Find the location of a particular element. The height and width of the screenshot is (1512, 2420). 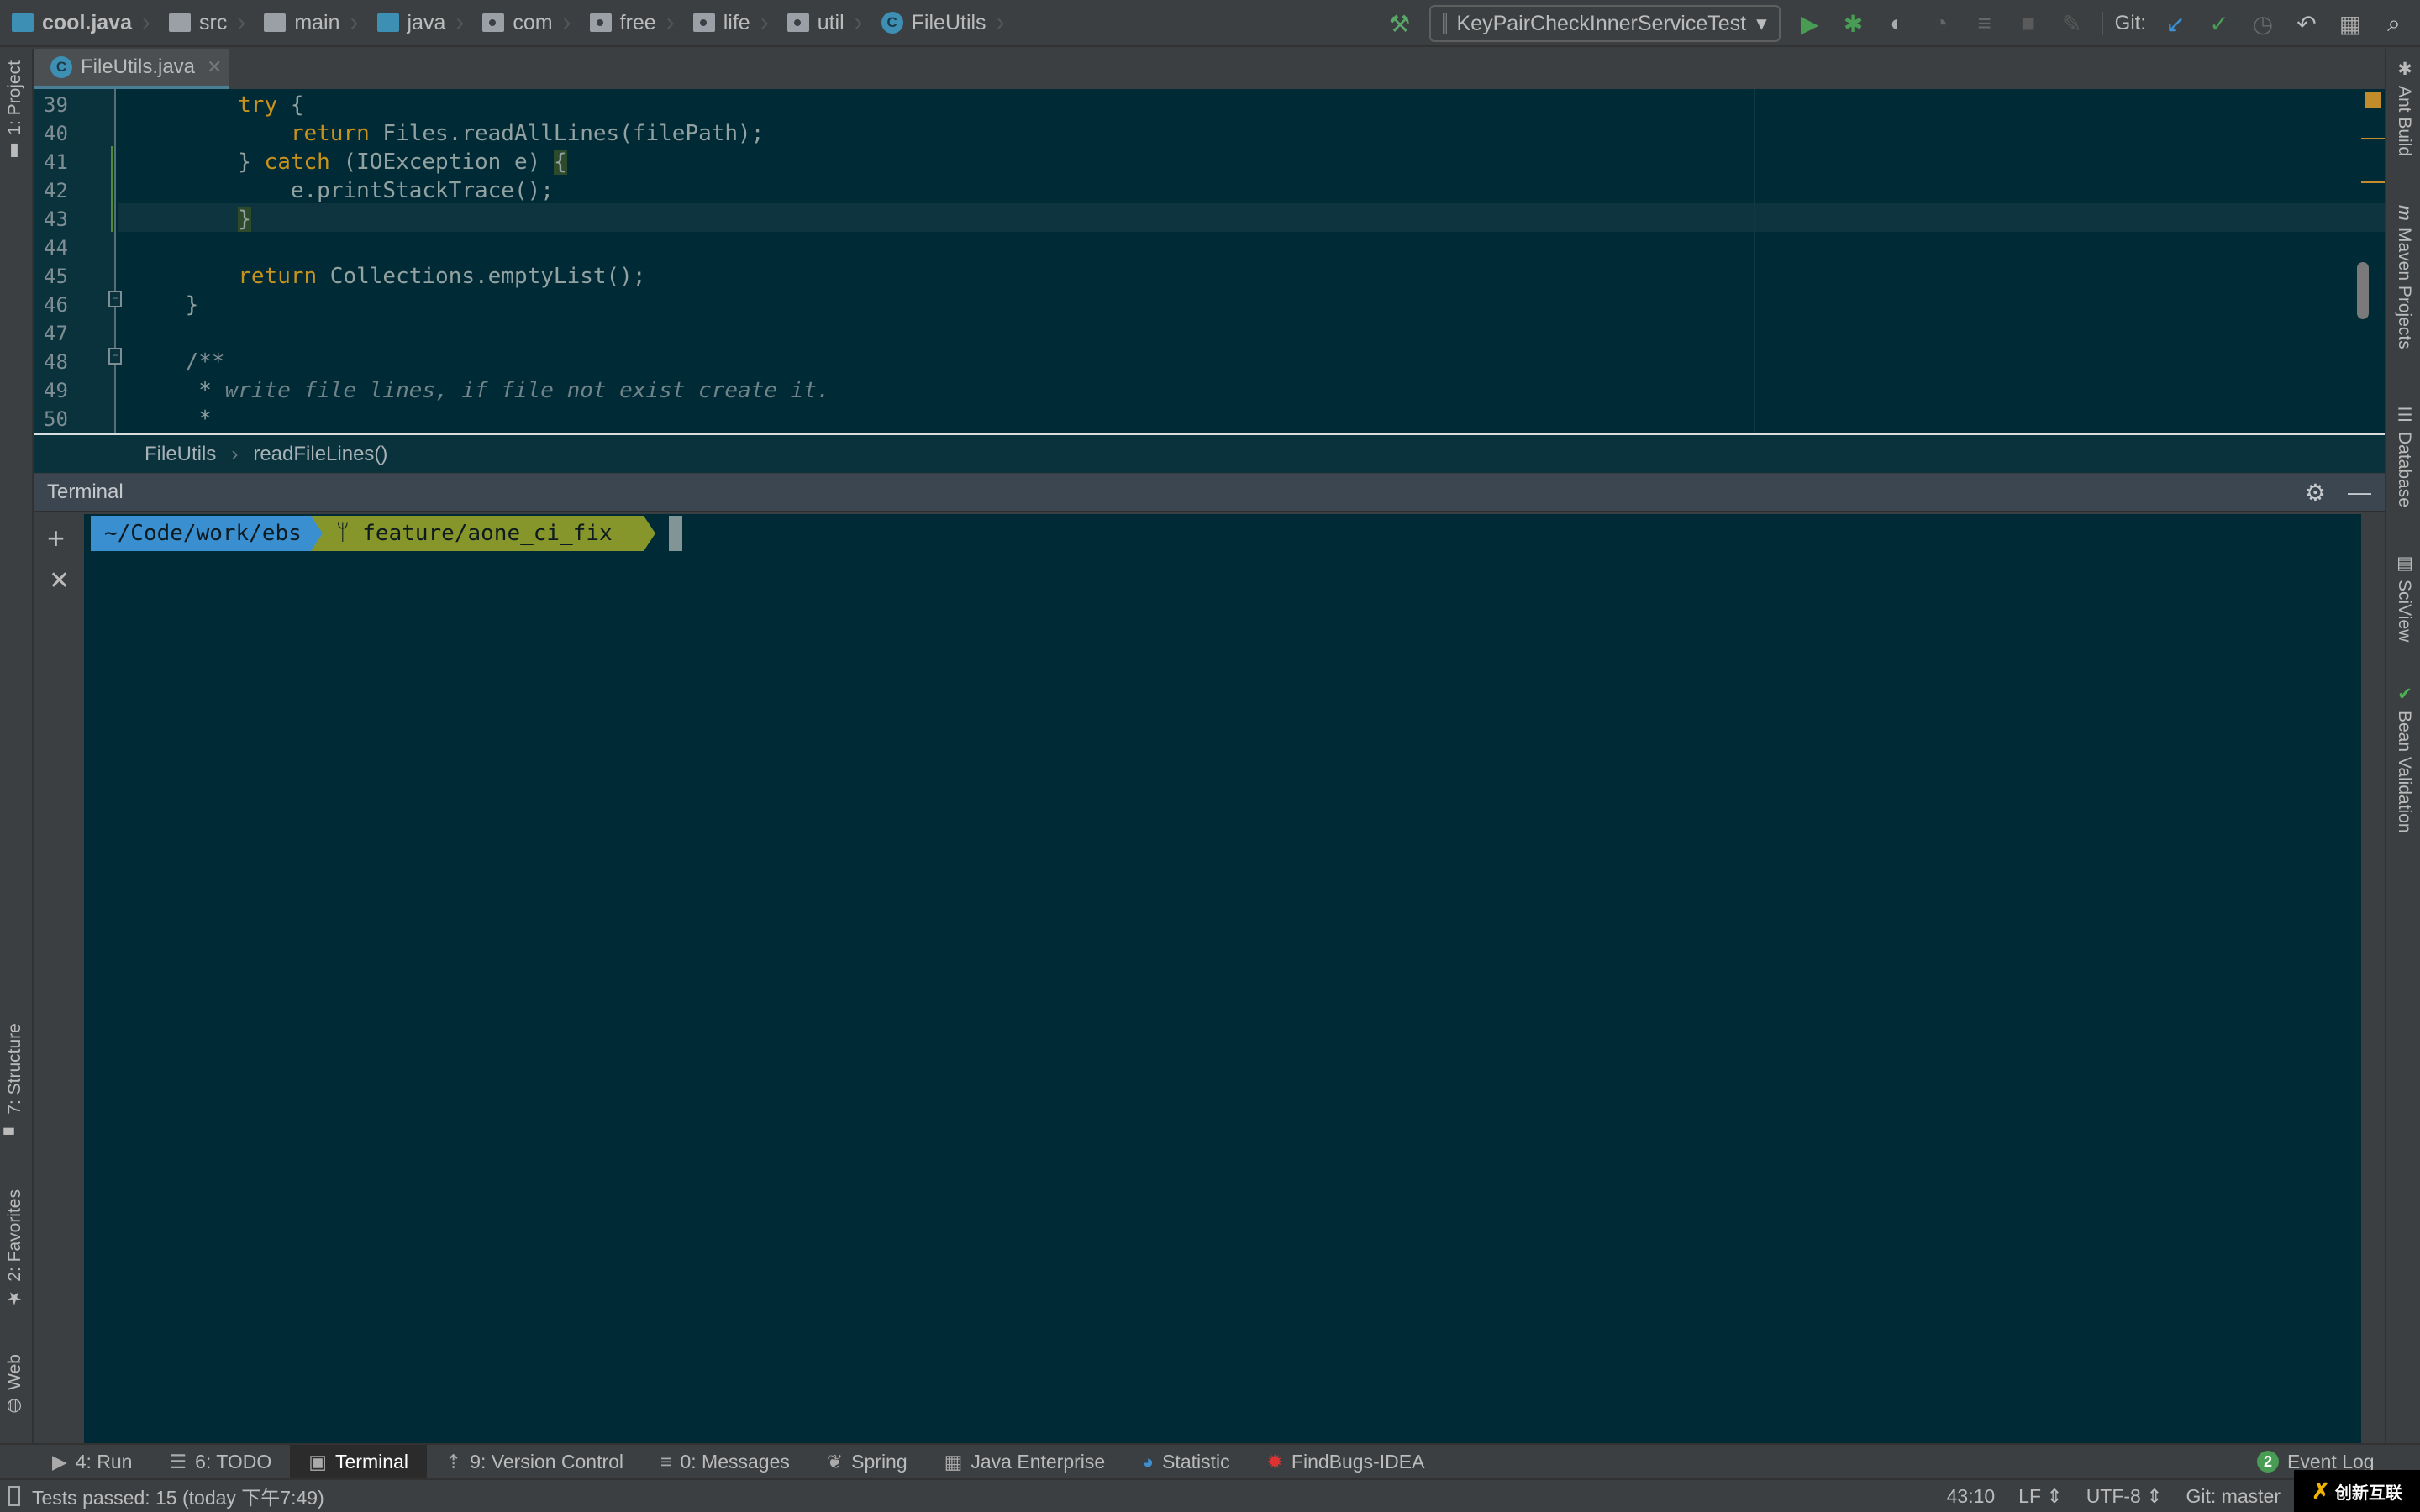

code-token: Files.readAllLines(filePath); is located at coordinates (567, 133).